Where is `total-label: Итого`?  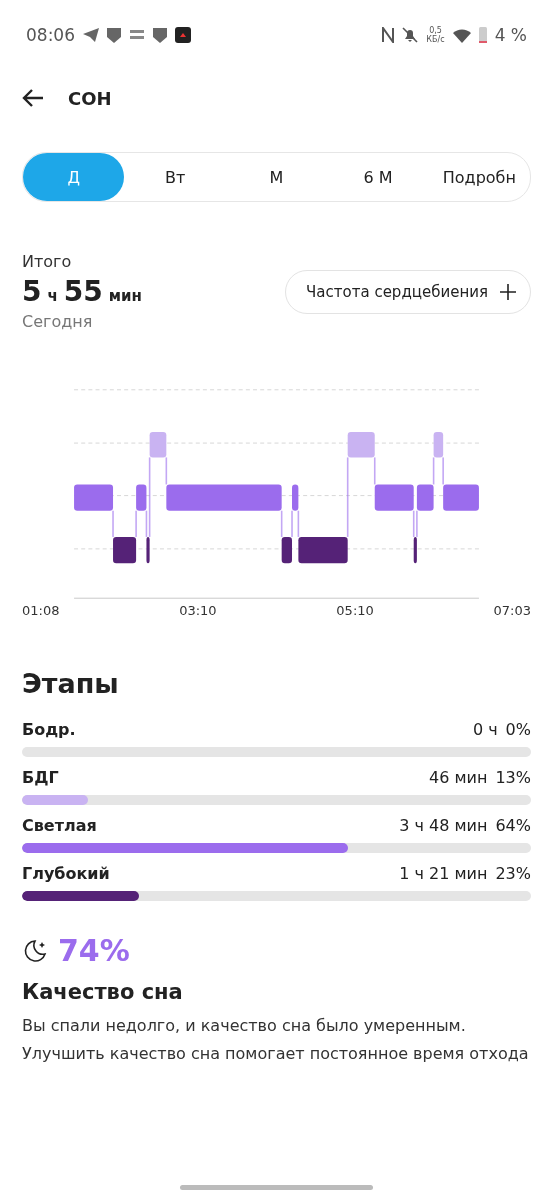
total-label: Итого is located at coordinates (47, 261).